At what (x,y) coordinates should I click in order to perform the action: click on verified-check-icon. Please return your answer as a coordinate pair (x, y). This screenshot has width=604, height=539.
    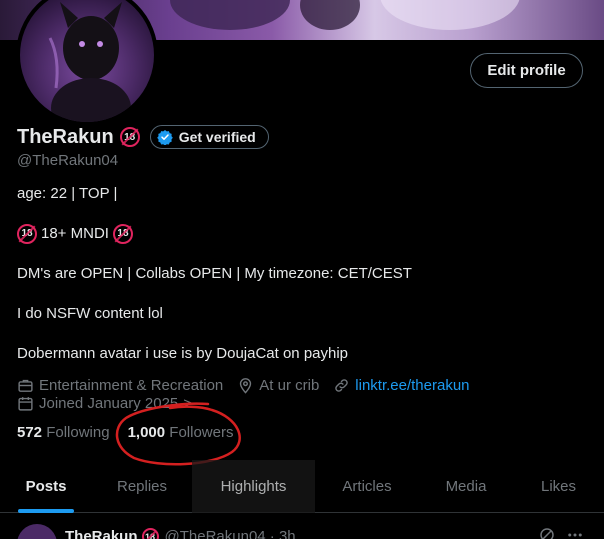
    Looking at the image, I should click on (164, 137).